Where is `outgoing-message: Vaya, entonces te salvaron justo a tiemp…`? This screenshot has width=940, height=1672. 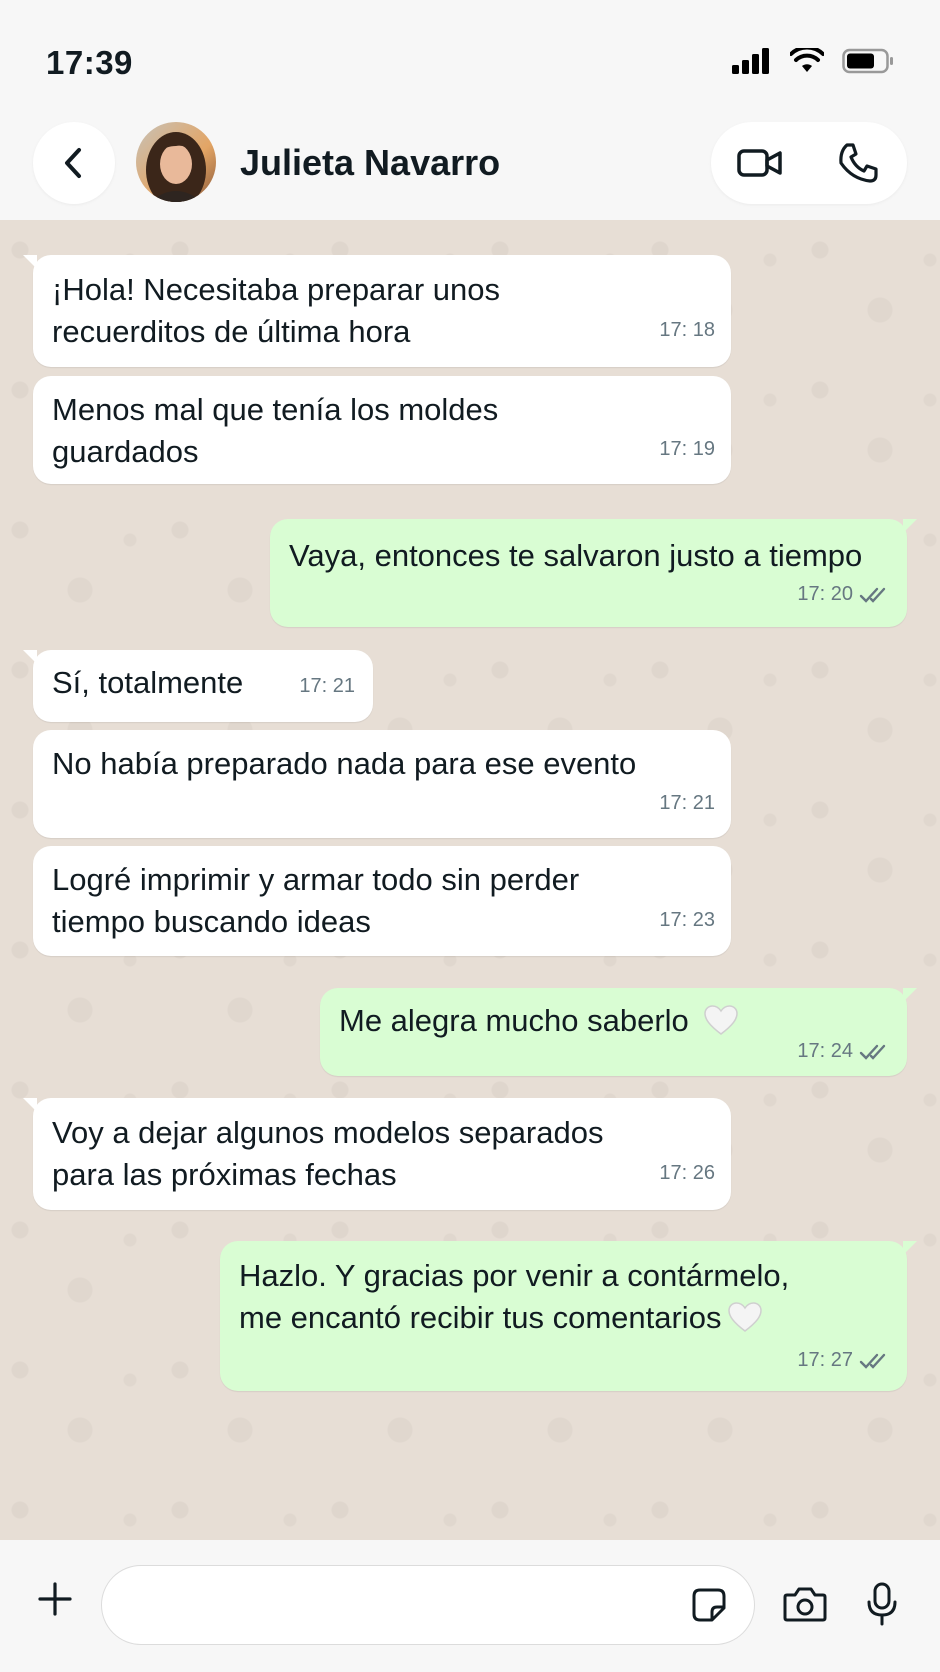
outgoing-message: Vaya, entonces te salvaron justo a tiemp… is located at coordinates (593, 573).